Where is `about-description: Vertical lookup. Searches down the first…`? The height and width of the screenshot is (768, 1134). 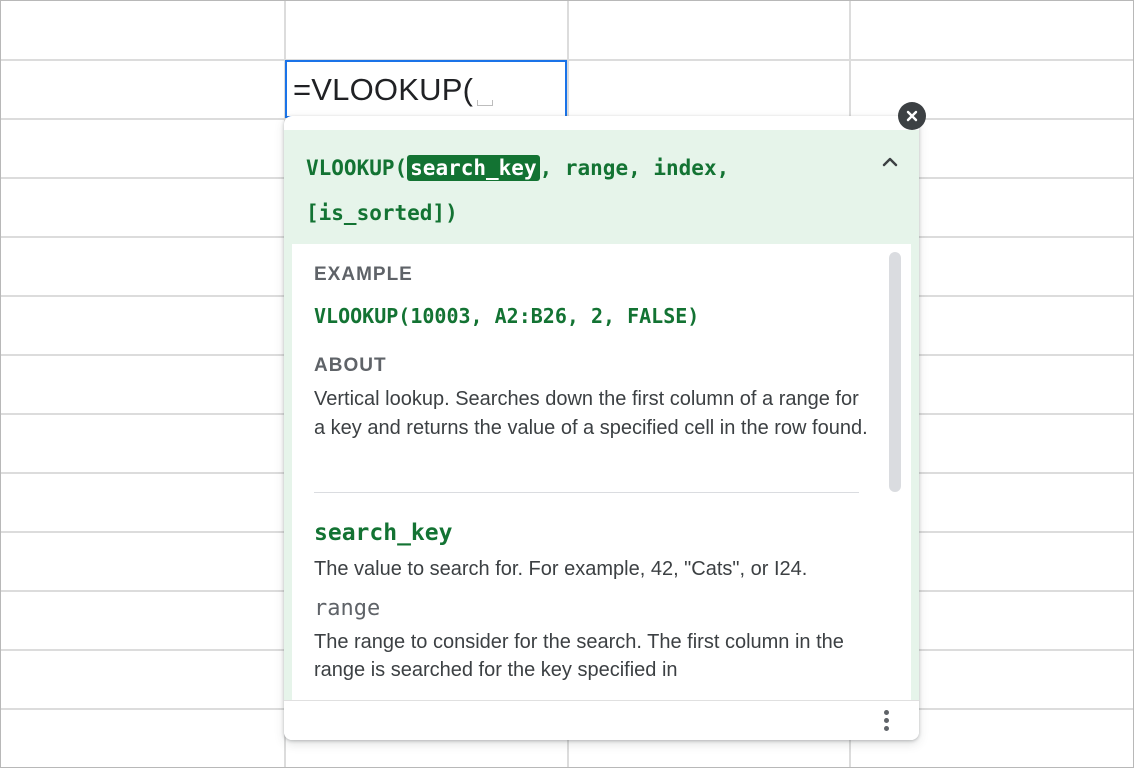
about-description: Vertical lookup. Searches down the first… is located at coordinates (591, 413).